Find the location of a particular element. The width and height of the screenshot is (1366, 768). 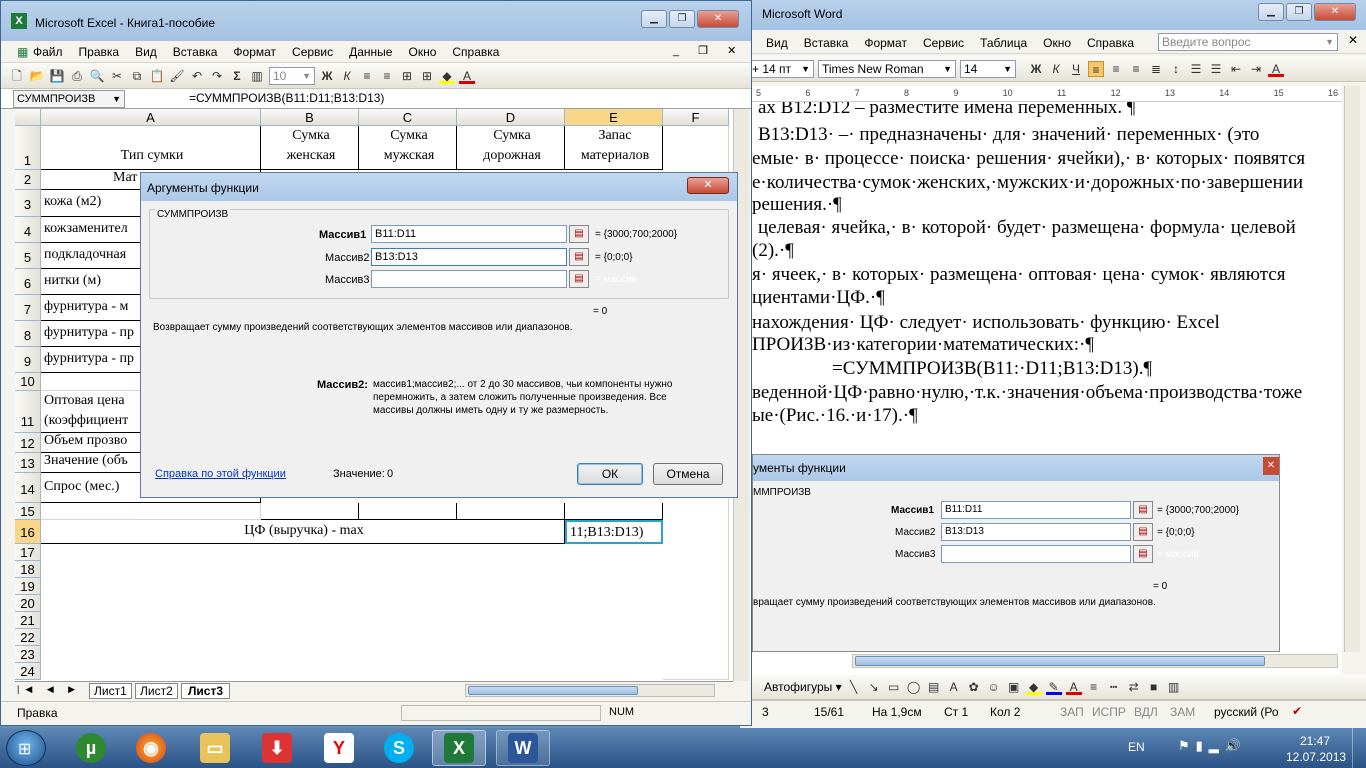

row-header: 9 is located at coordinates (28, 360).